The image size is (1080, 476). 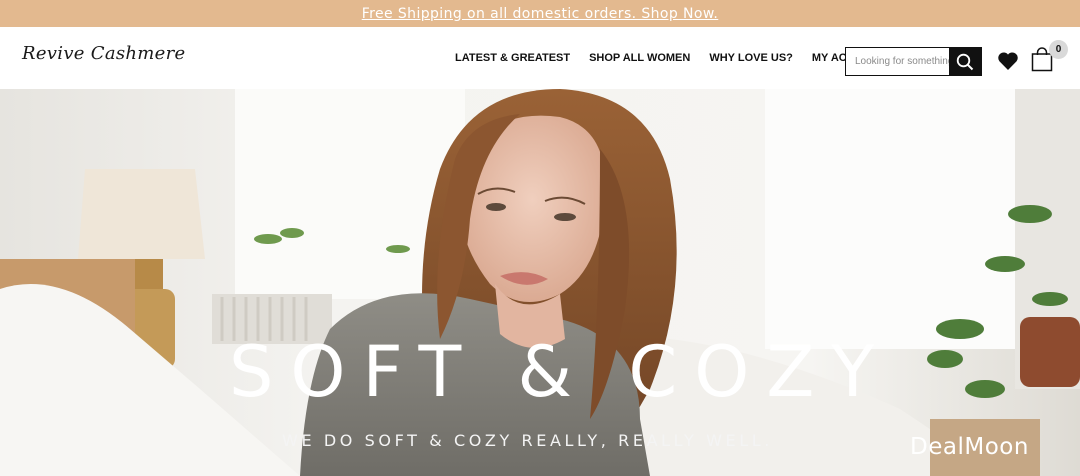 What do you see at coordinates (639, 58) in the screenshot?
I see `nav-shop-all-women: SHOP ALL WOMEN` at bounding box center [639, 58].